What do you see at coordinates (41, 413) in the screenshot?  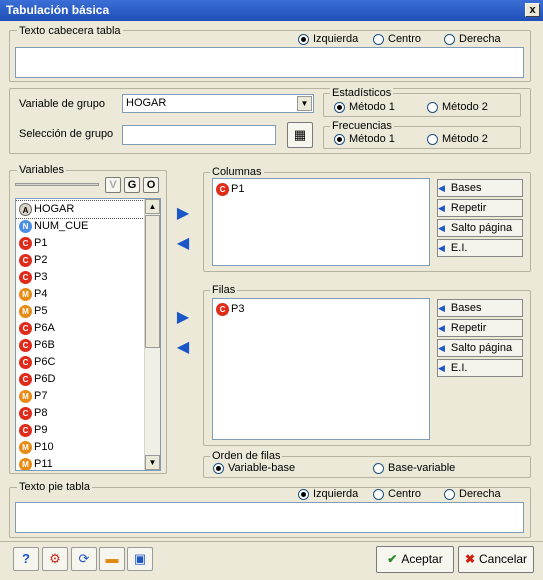 I see `variable-name: P8` at bounding box center [41, 413].